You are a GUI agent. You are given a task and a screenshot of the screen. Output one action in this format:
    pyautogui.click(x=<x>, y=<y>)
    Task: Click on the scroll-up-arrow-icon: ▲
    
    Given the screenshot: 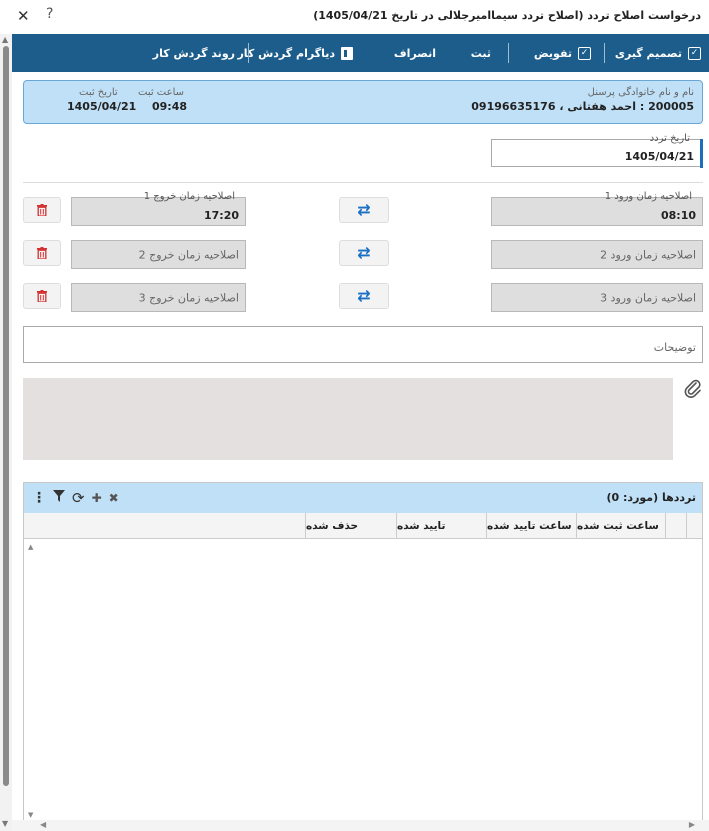 What is the action you would take?
    pyautogui.click(x=5, y=39)
    